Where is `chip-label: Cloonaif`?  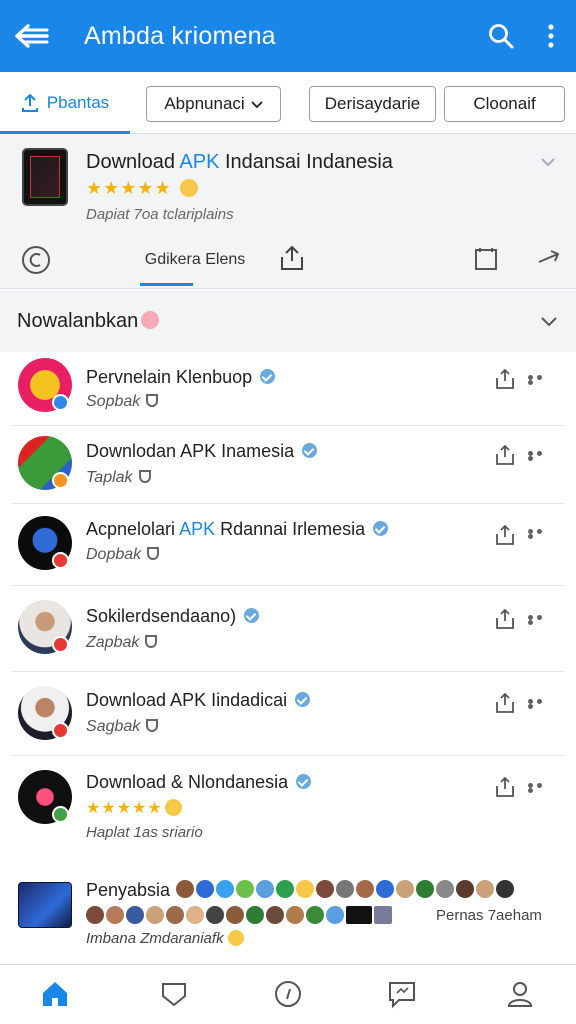 chip-label: Cloonaif is located at coordinates (504, 103).